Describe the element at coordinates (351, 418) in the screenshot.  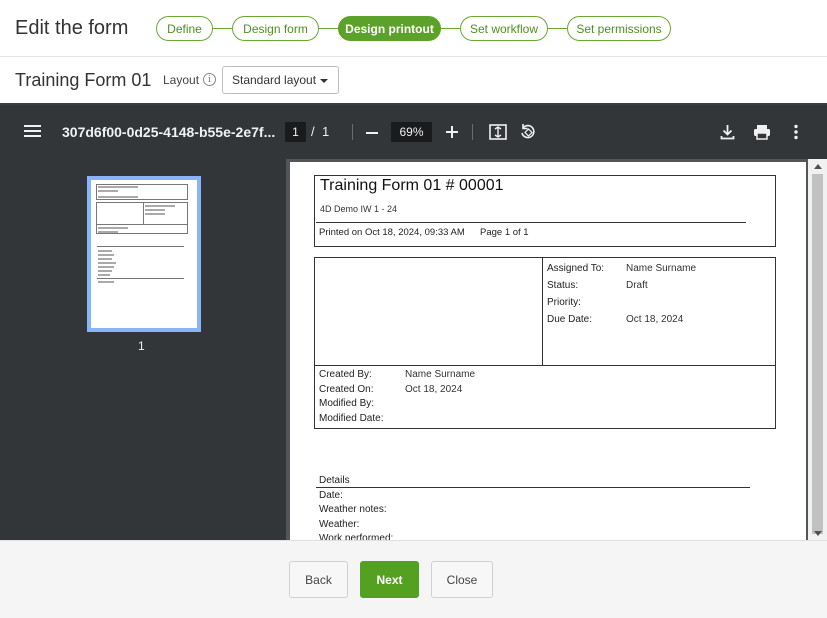
I see `modified-date-label: Modified Date:` at that location.